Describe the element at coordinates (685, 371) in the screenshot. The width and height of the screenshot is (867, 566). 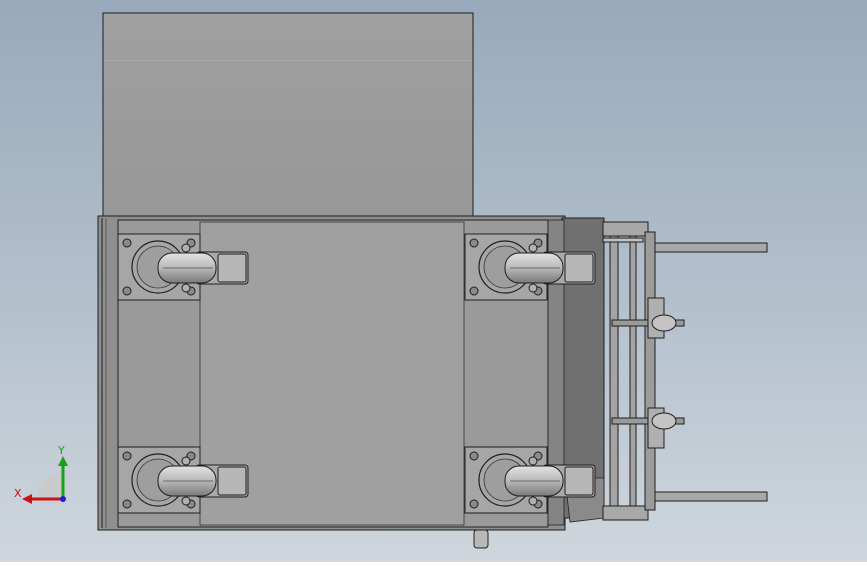
I see `handle-assembly` at that location.